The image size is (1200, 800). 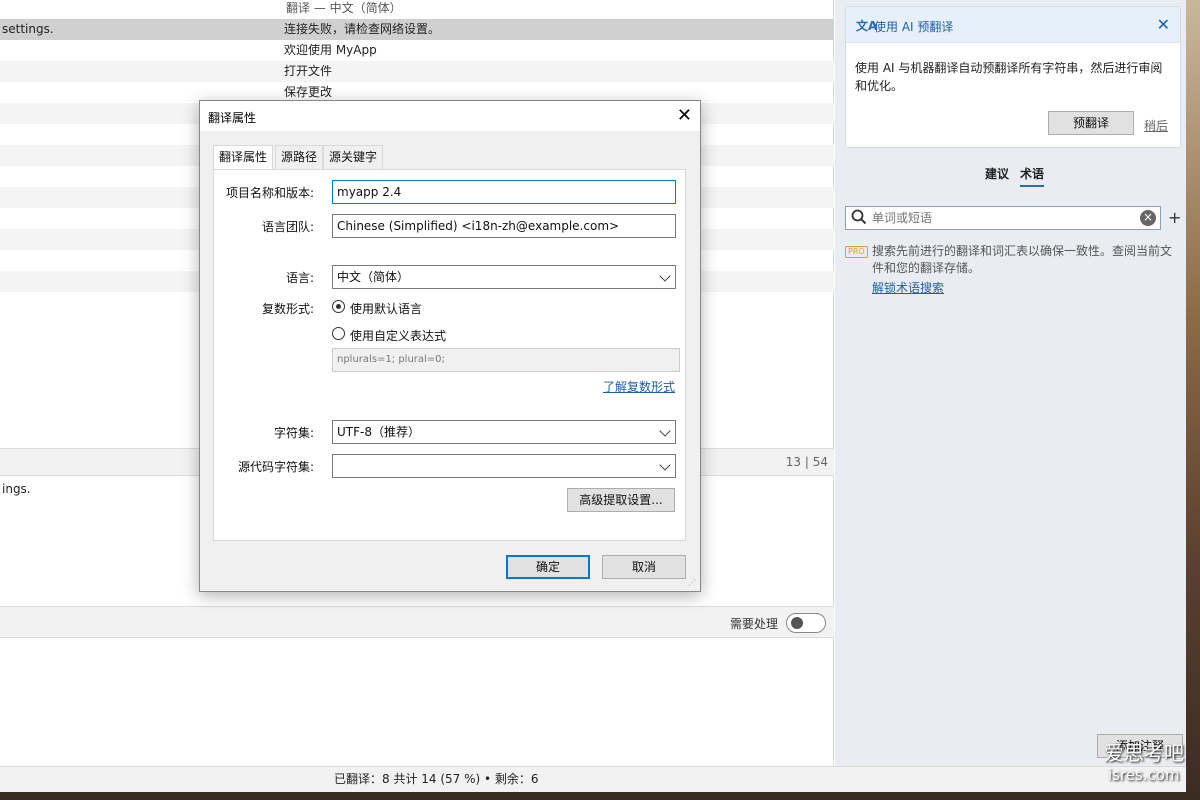 What do you see at coordinates (639, 386) in the screenshot?
I see `learn-plural-forms-link: 了解复数形式` at bounding box center [639, 386].